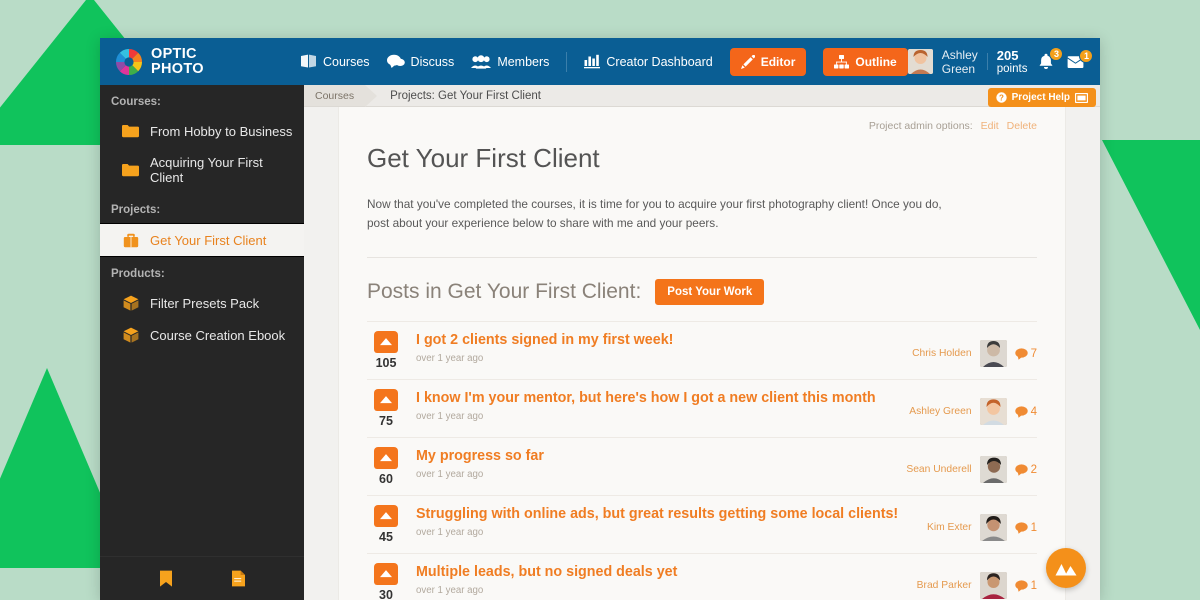  Describe the element at coordinates (940, 411) in the screenshot. I see `post-author: Ashley Green` at that location.